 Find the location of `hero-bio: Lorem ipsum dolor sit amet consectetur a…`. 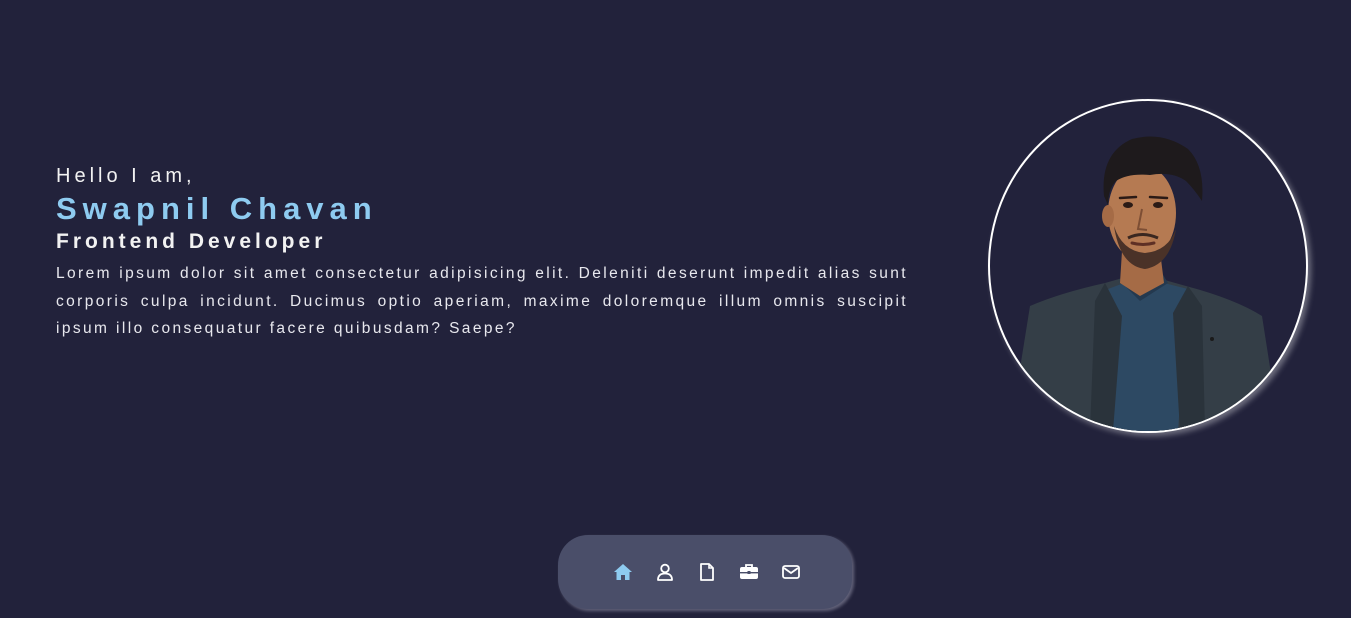

hero-bio: Lorem ipsum dolor sit amet consectetur a… is located at coordinates (482, 301).